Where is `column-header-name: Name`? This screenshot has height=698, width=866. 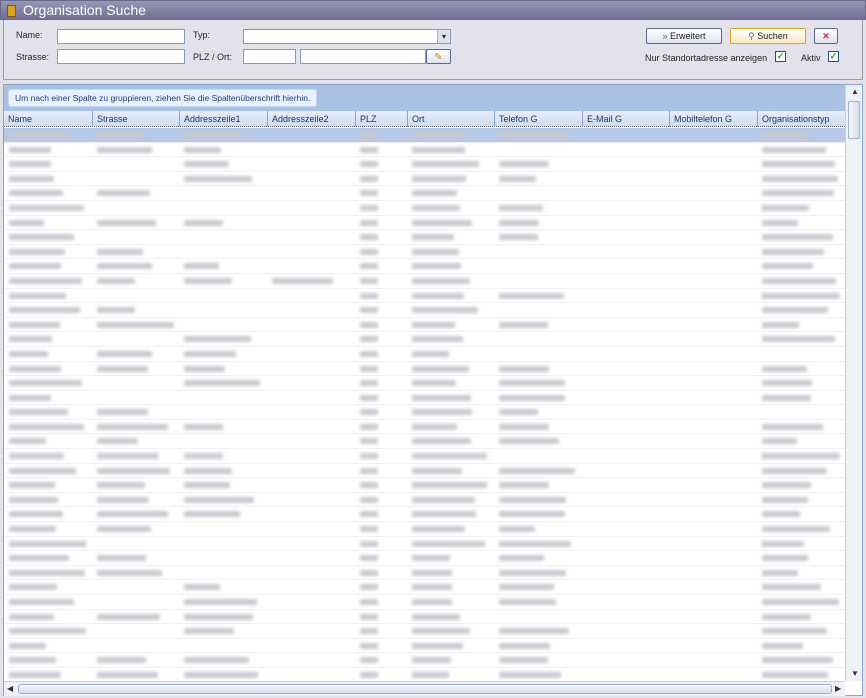 column-header-name: Name is located at coordinates (48, 119).